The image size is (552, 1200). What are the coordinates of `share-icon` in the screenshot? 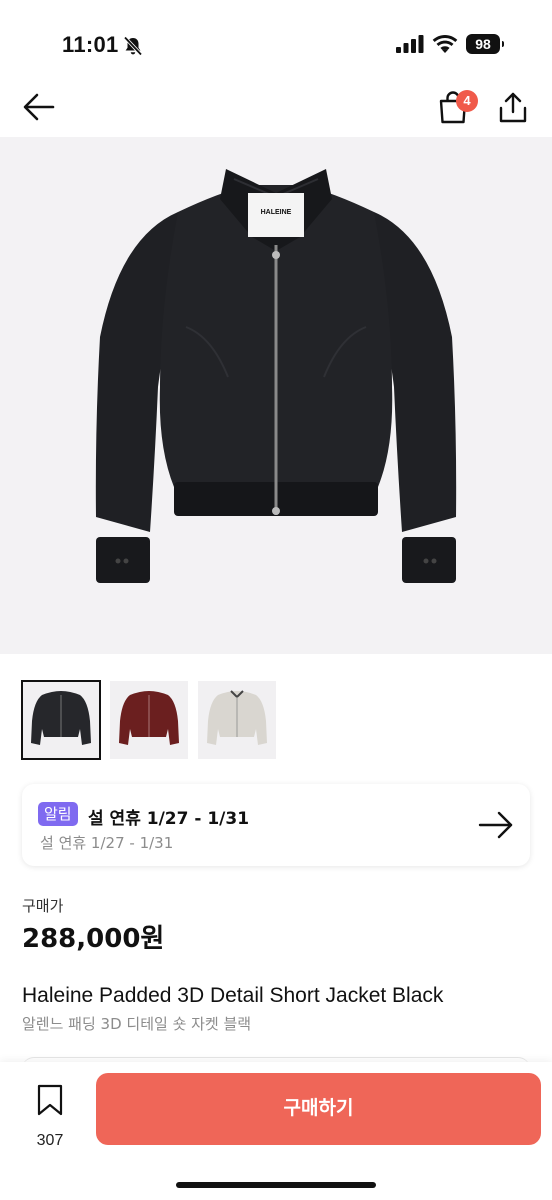 It's located at (513, 107).